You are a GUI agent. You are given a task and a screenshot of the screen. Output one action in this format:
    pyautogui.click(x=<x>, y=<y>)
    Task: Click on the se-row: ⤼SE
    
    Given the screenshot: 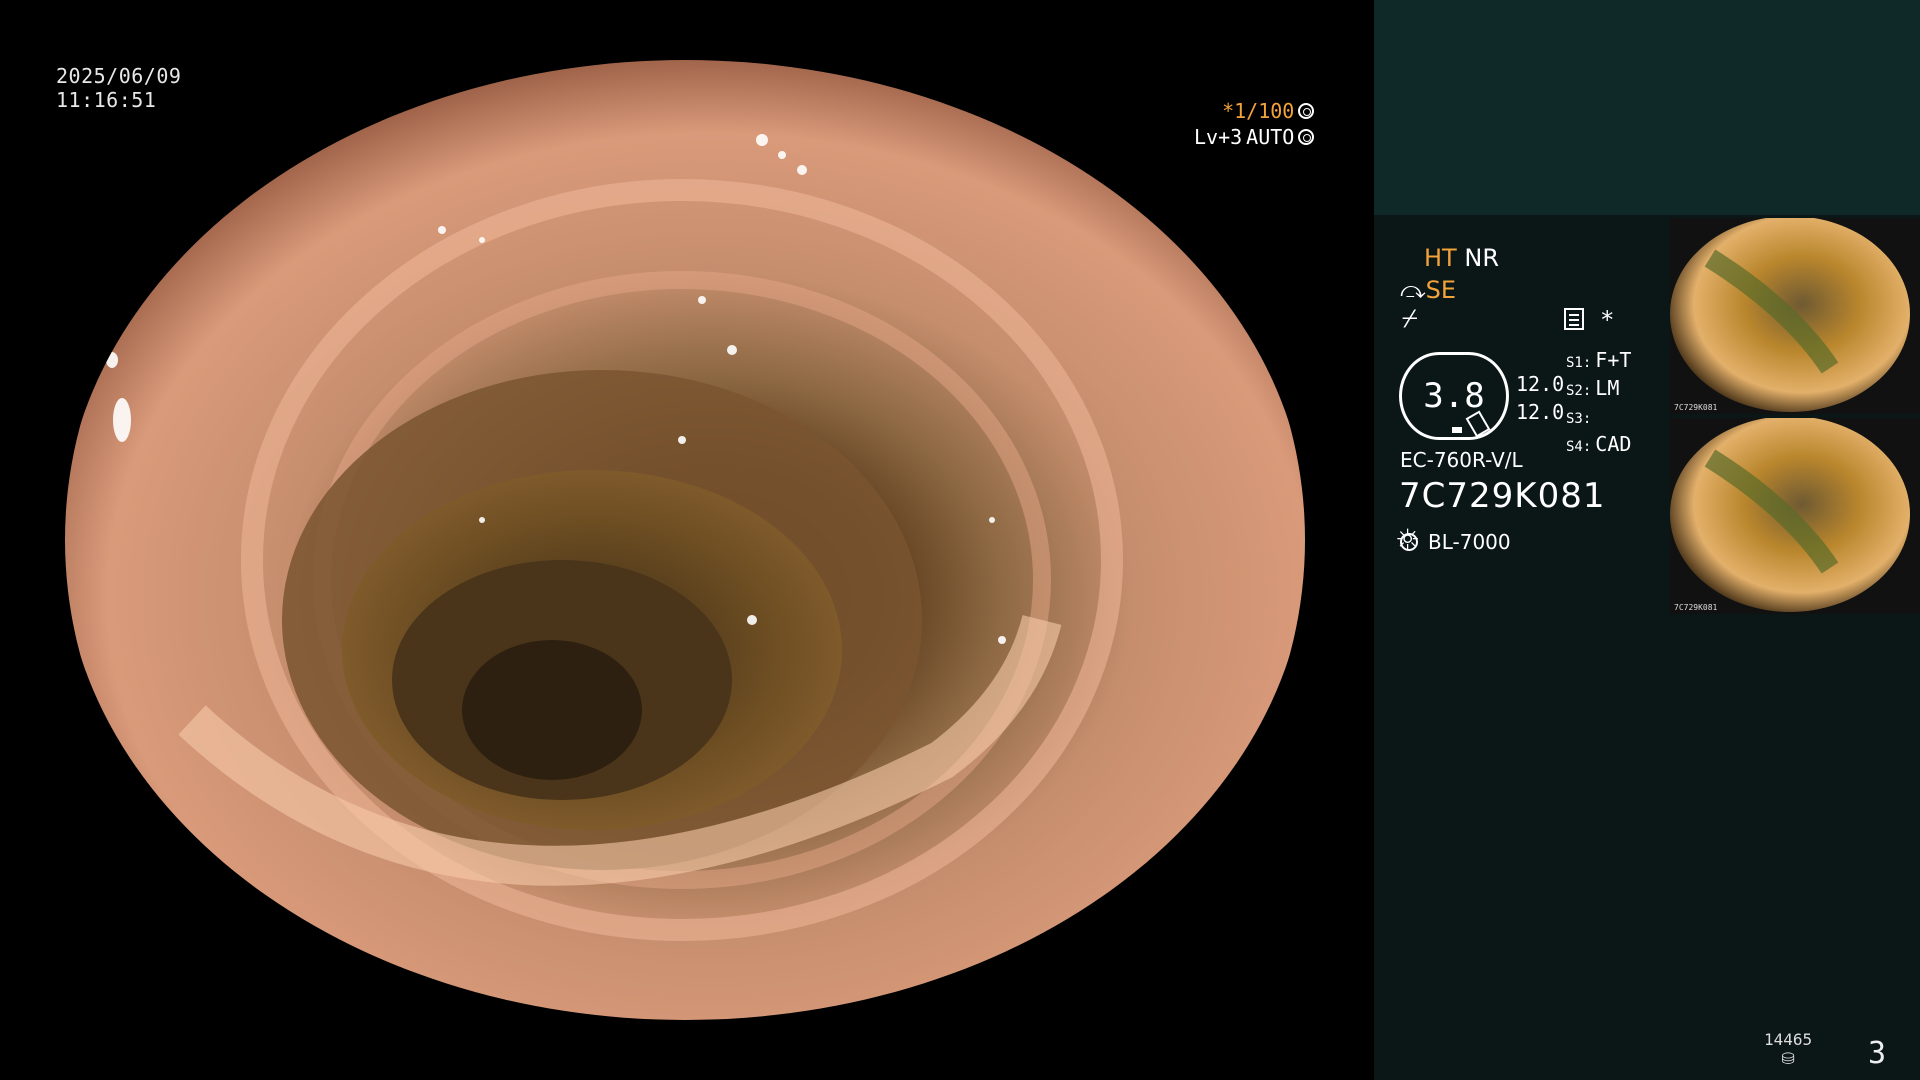 What is the action you would take?
    pyautogui.click(x=1428, y=290)
    